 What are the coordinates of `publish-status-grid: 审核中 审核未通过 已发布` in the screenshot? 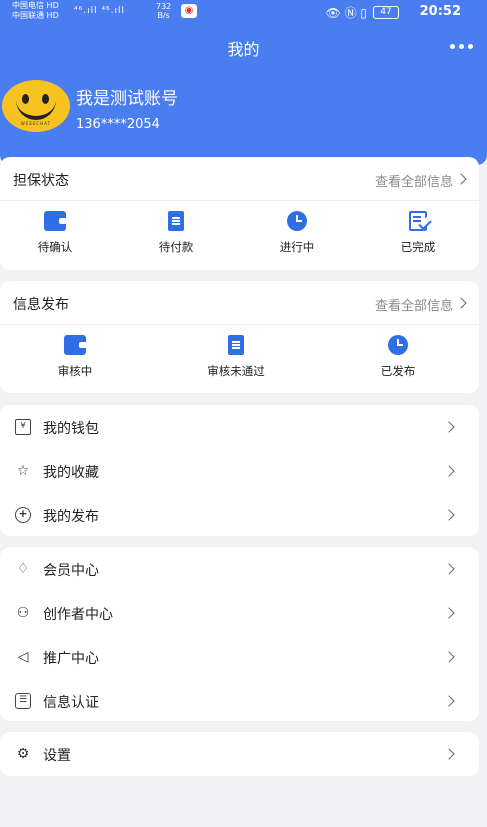 It's located at (239, 358).